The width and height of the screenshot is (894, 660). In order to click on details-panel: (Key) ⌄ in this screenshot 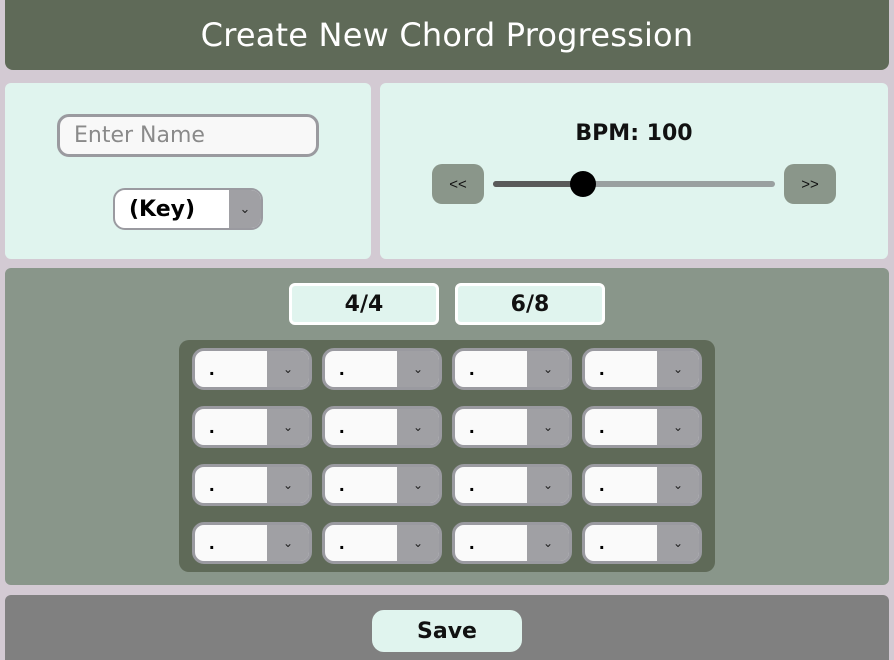, I will do `click(188, 171)`.